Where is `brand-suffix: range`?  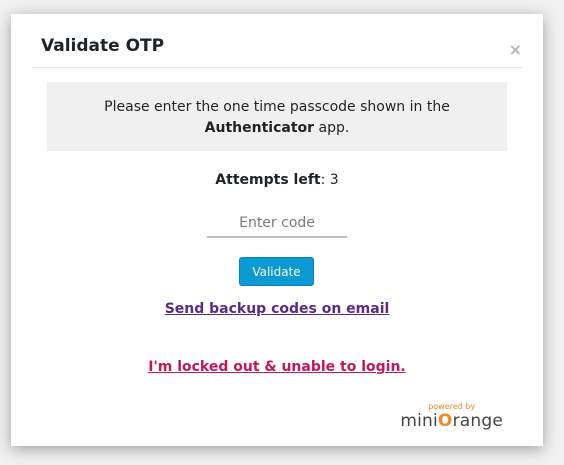
brand-suffix: range is located at coordinates (477, 421).